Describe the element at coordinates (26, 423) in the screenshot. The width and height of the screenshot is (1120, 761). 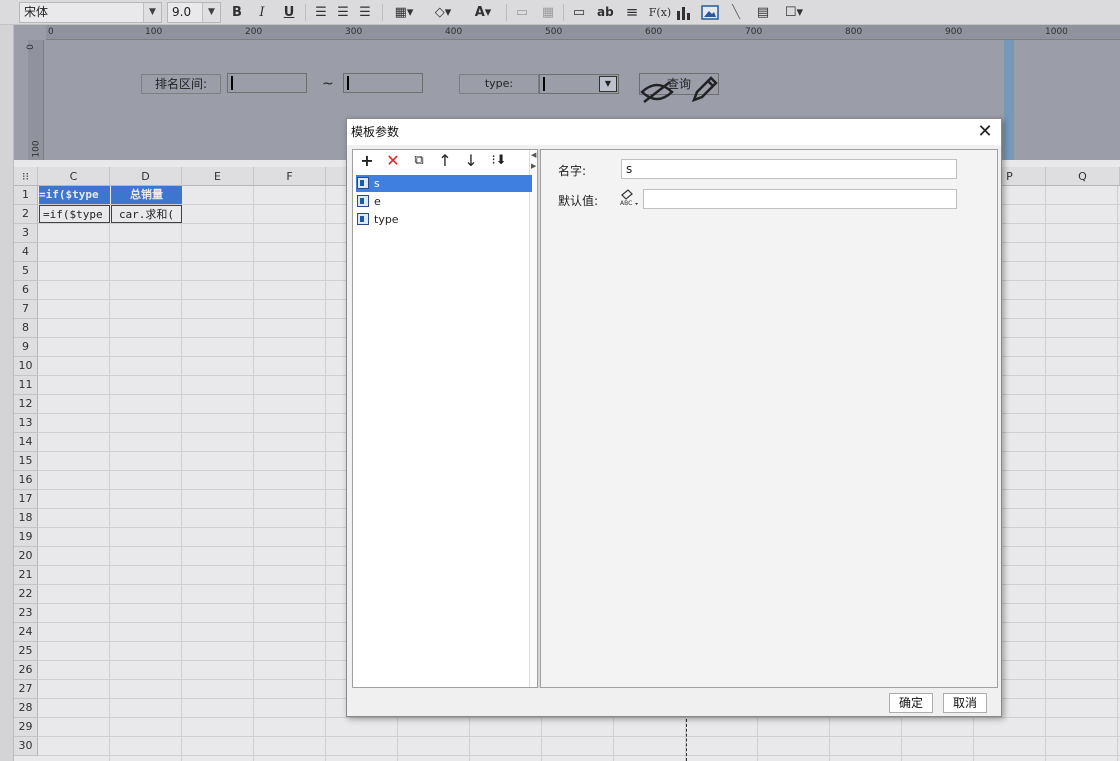
I see `row-header: 13` at that location.